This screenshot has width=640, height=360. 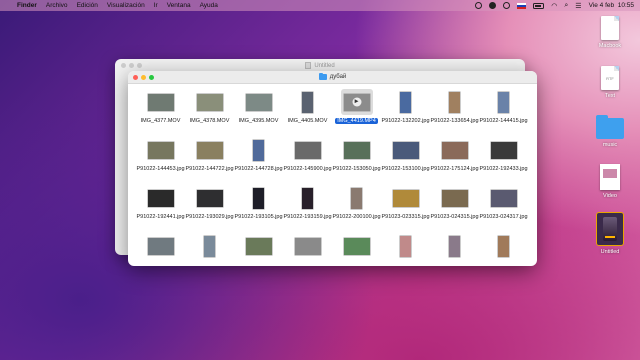 What do you see at coordinates (610, 78) in the screenshot?
I see `file-extension: RTF` at bounding box center [610, 78].